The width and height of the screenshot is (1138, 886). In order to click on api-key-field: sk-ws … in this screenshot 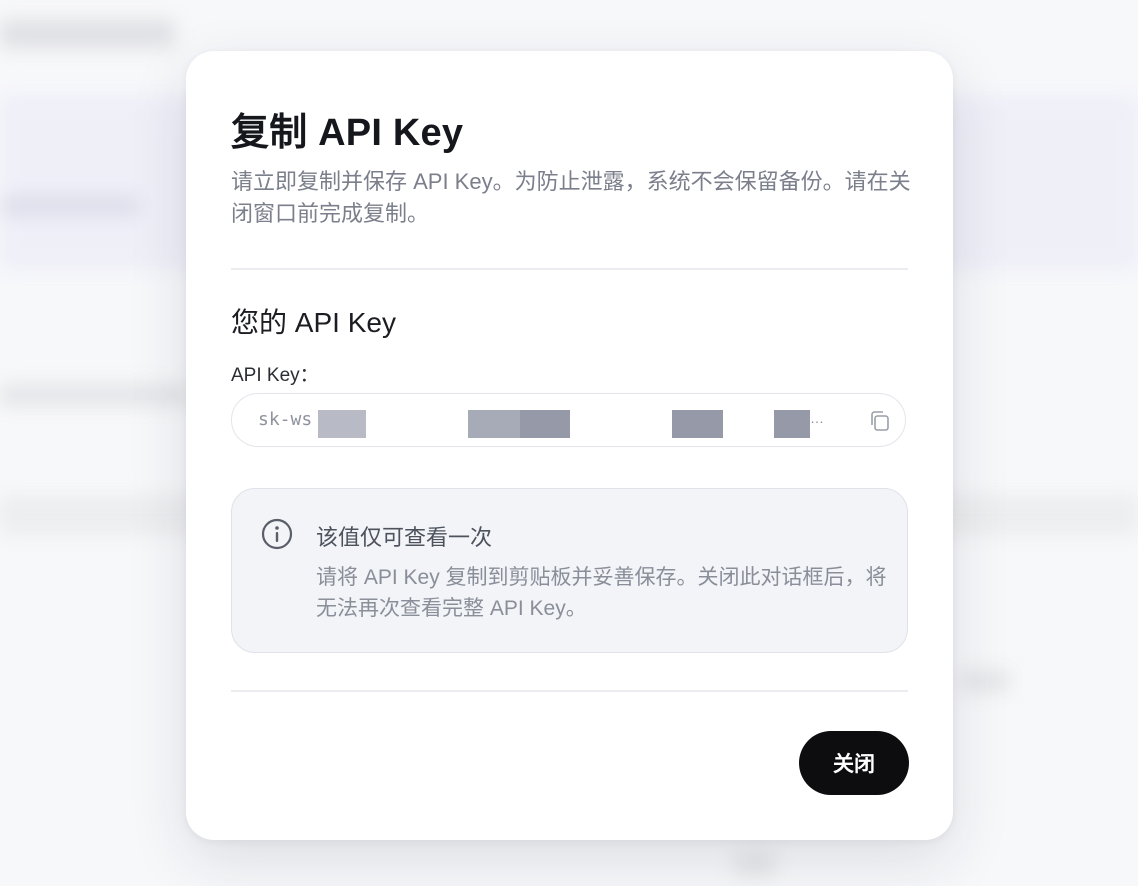, I will do `click(568, 420)`.